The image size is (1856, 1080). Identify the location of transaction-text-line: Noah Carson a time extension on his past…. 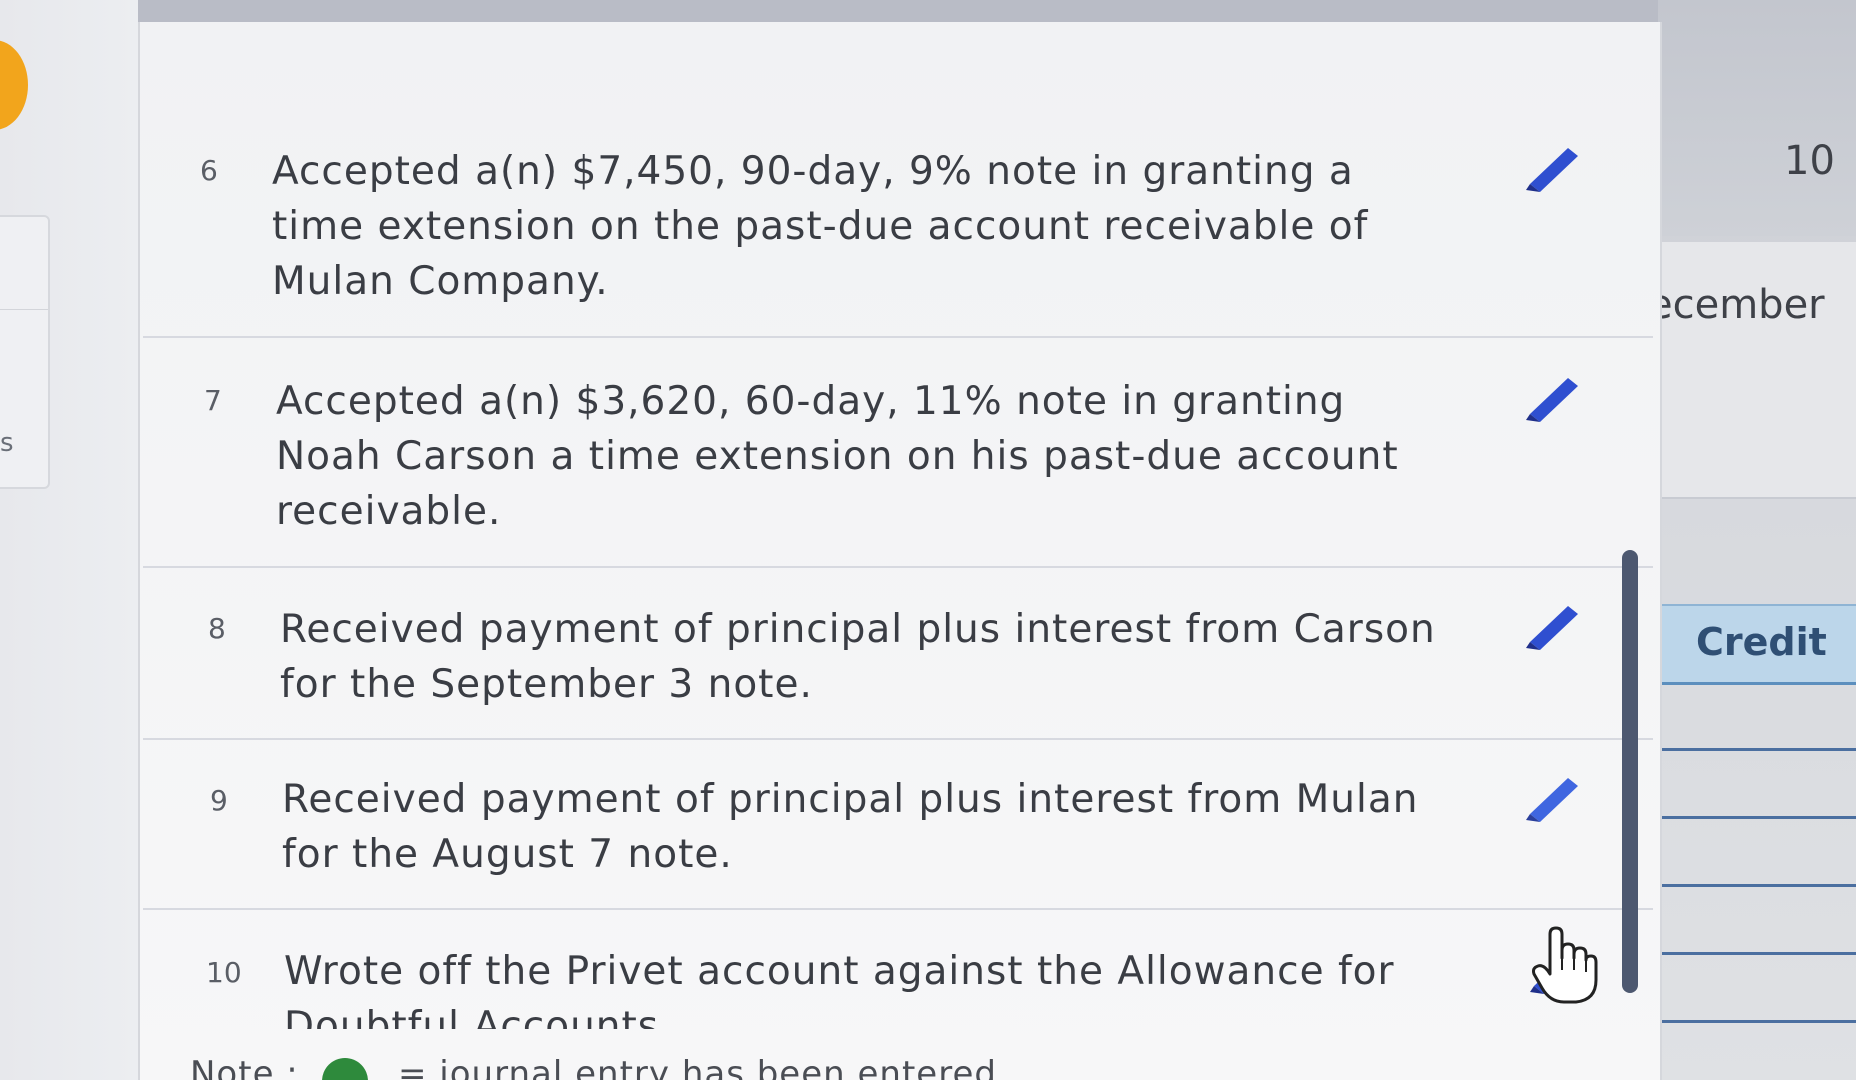
(837, 456).